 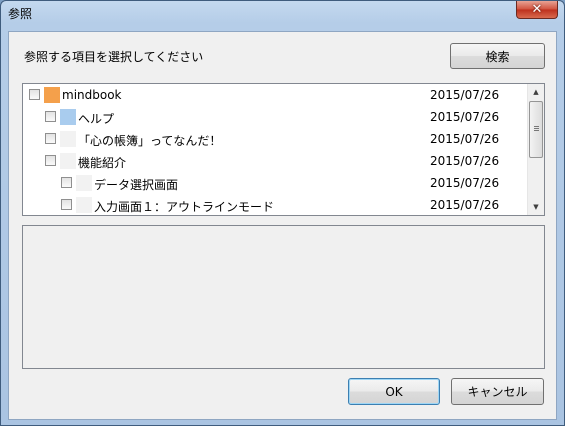 What do you see at coordinates (114, 57) in the screenshot?
I see `instruction-label: 参照する項目を選択してください` at bounding box center [114, 57].